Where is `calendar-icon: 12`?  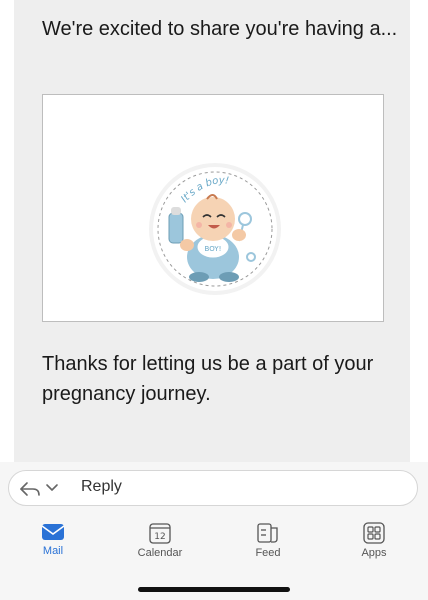 calendar-icon: 12 is located at coordinates (160, 533).